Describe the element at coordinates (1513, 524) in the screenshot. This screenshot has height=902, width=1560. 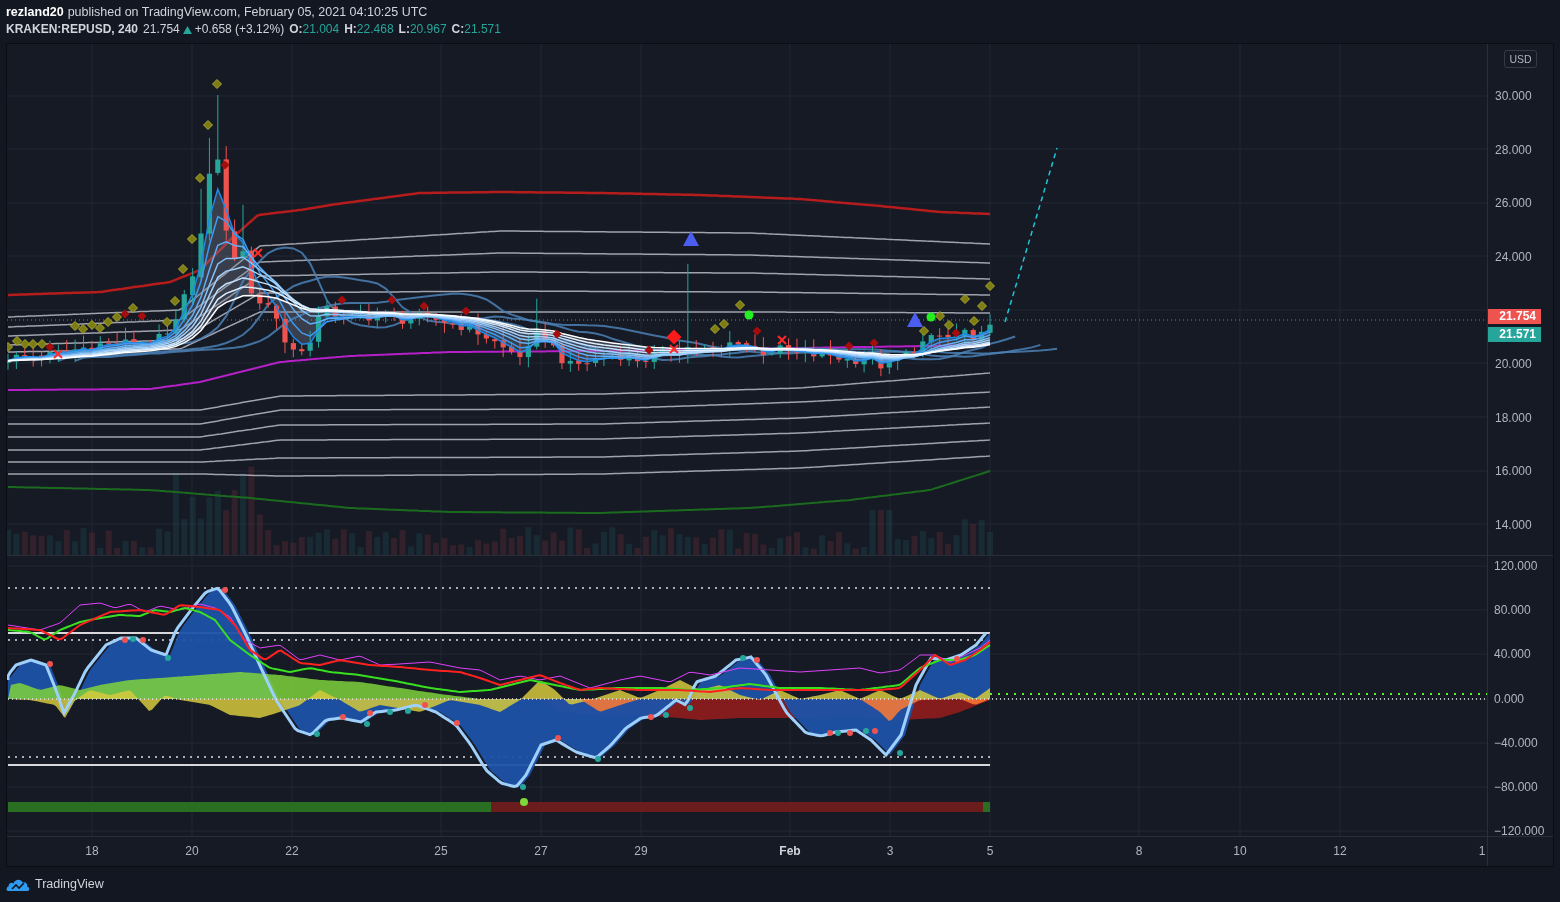
I see `price-tick-label: 14.000` at that location.